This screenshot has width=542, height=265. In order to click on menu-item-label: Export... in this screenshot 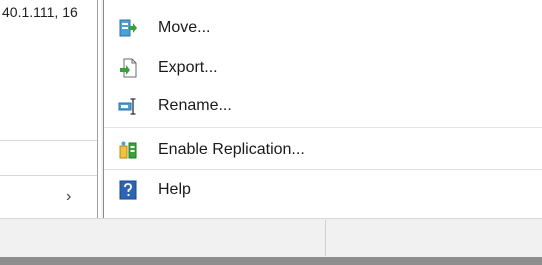, I will do `click(188, 67)`.